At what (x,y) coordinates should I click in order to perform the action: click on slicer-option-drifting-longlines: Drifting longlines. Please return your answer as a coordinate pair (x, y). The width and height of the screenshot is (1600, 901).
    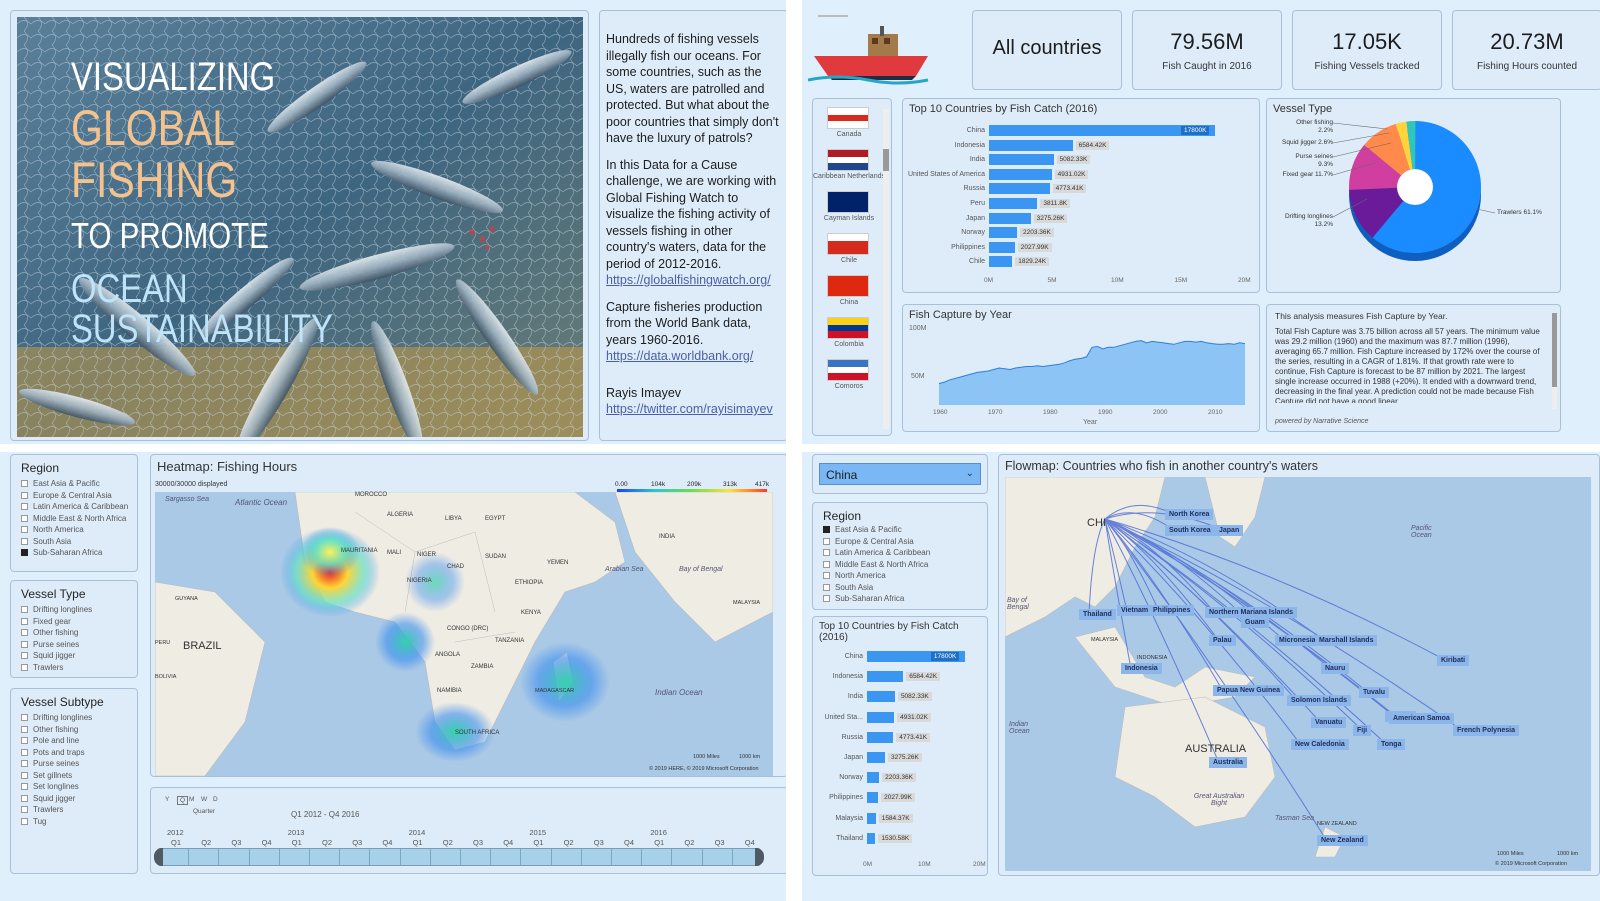
    Looking at the image, I should click on (56, 609).